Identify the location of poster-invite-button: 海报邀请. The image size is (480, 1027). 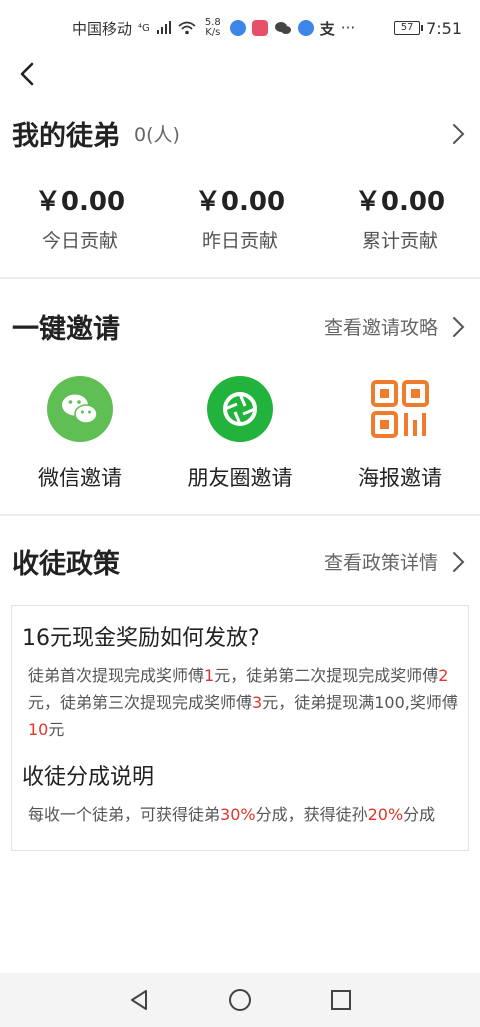
(400, 434).